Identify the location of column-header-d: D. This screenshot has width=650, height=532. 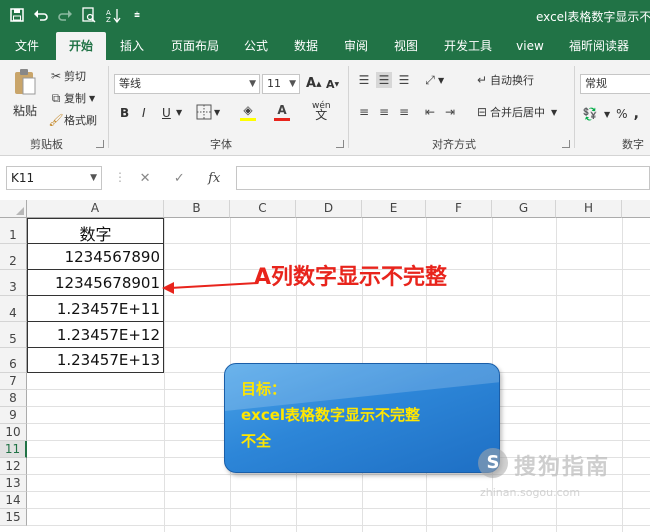
(329, 209).